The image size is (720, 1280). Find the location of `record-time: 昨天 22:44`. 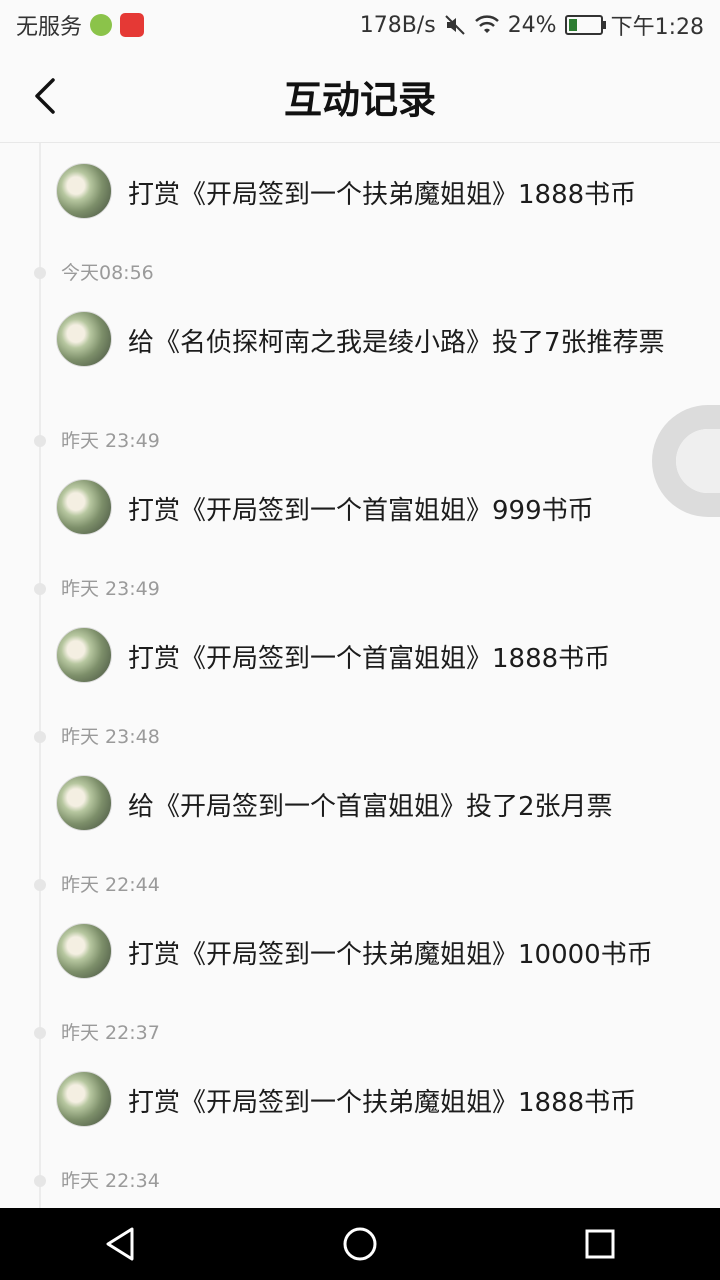

record-time: 昨天 22:44 is located at coordinates (110, 885).